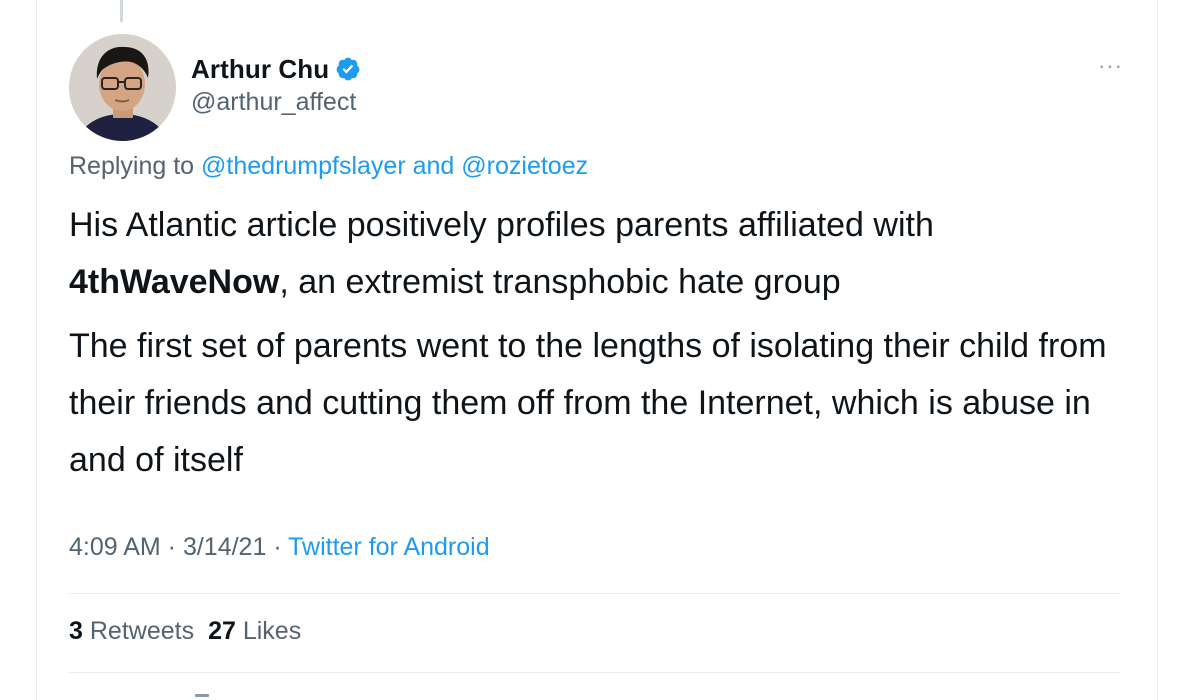 The height and width of the screenshot is (700, 1200). What do you see at coordinates (202, 695) in the screenshot?
I see `reply-icon` at bounding box center [202, 695].